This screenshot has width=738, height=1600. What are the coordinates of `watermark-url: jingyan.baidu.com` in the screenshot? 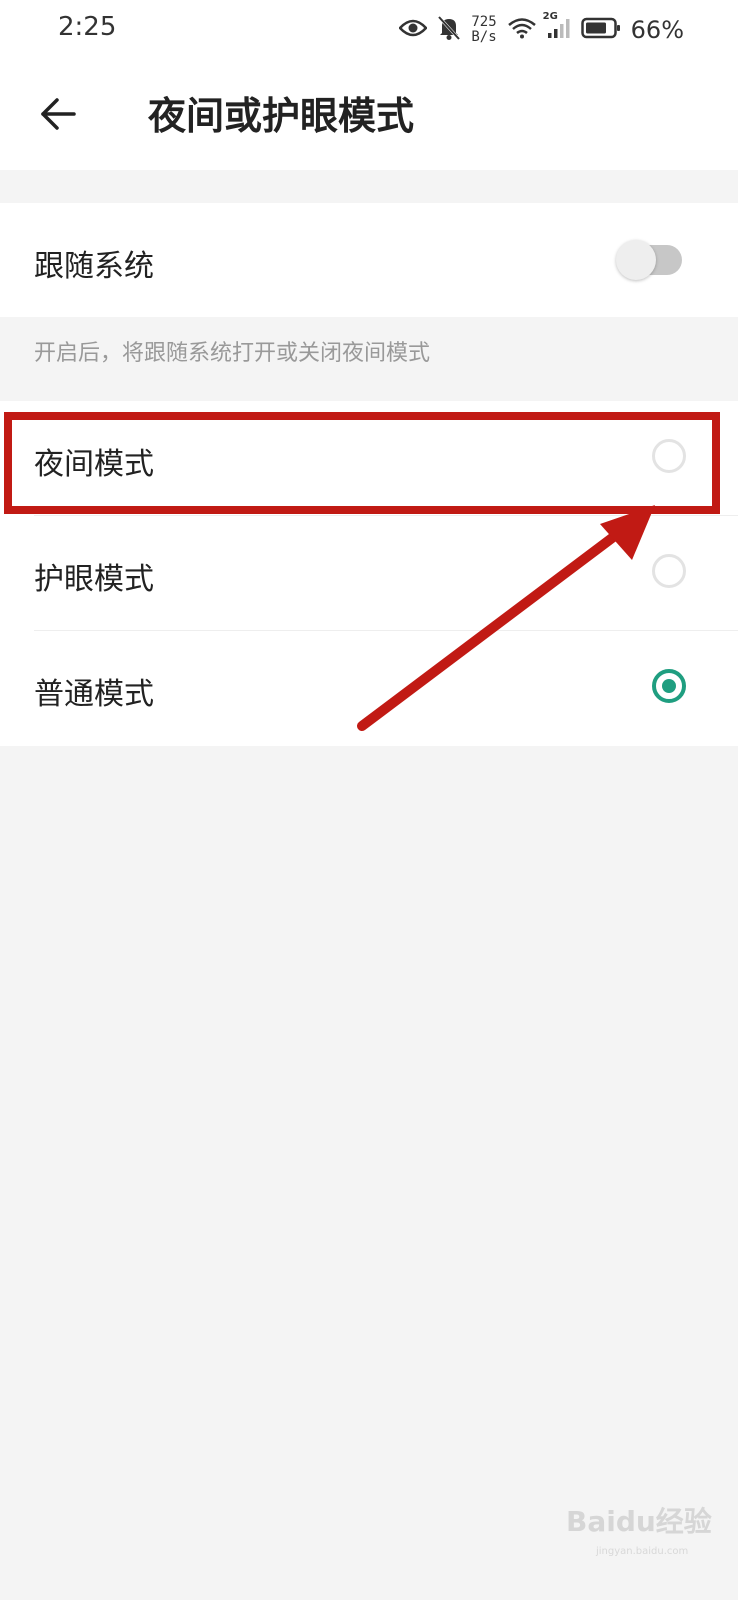 It's located at (642, 1551).